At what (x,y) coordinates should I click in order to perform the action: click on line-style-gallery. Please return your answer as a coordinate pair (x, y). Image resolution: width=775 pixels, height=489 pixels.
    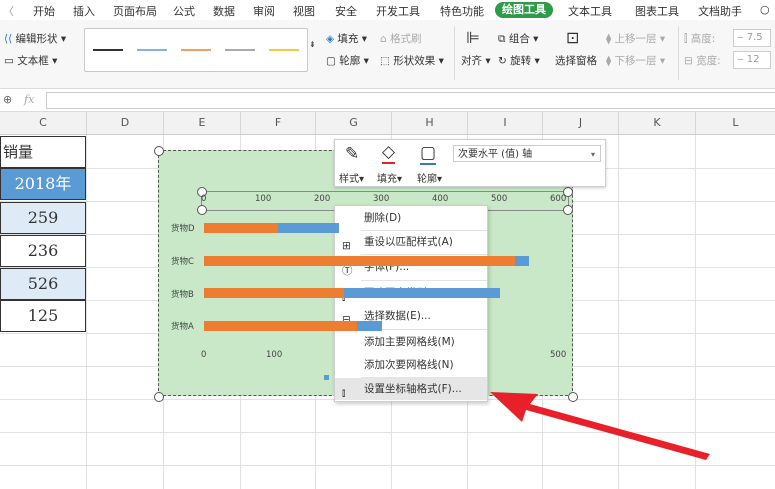
    Looking at the image, I should click on (196, 50).